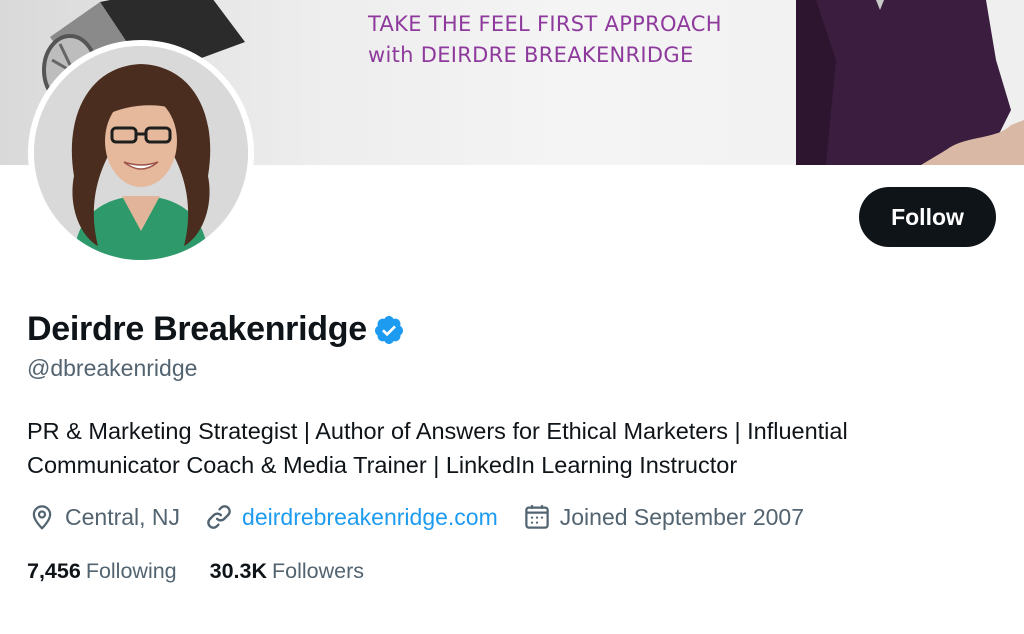  I want to click on location-item: Central, NJ, so click(103, 517).